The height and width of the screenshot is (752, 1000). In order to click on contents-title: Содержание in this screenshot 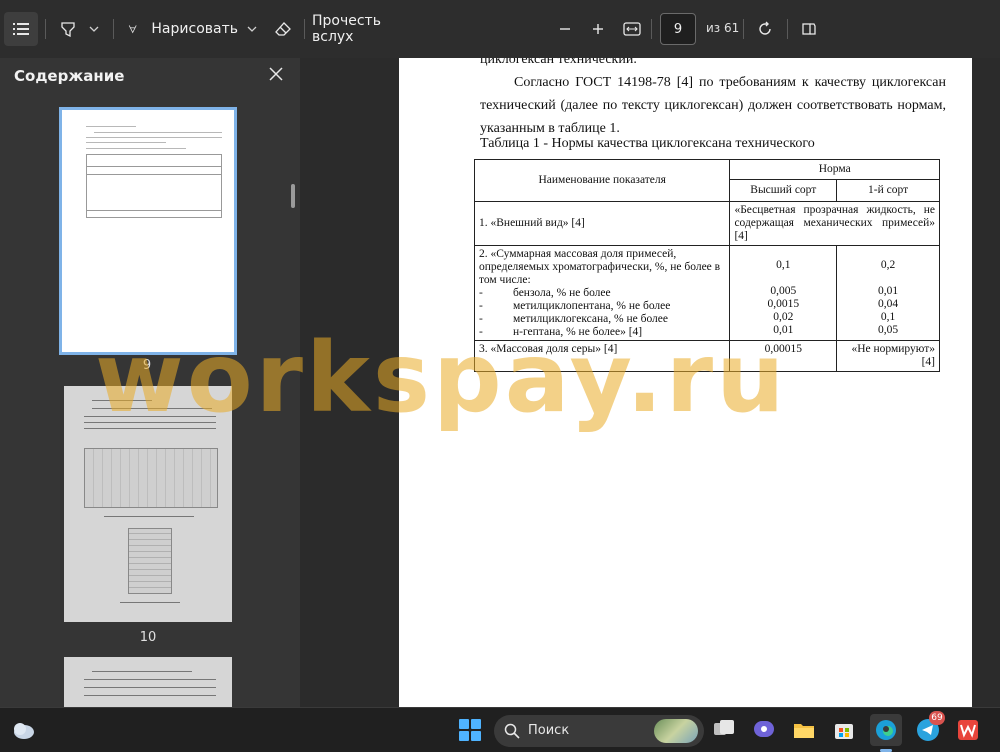, I will do `click(69, 76)`.